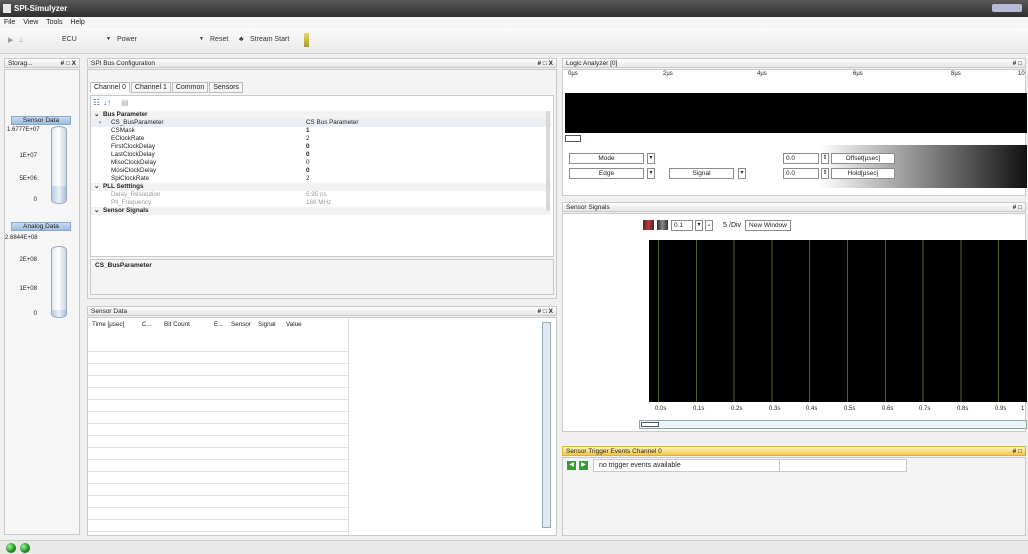  I want to click on plot-gridlines, so click(838, 321).